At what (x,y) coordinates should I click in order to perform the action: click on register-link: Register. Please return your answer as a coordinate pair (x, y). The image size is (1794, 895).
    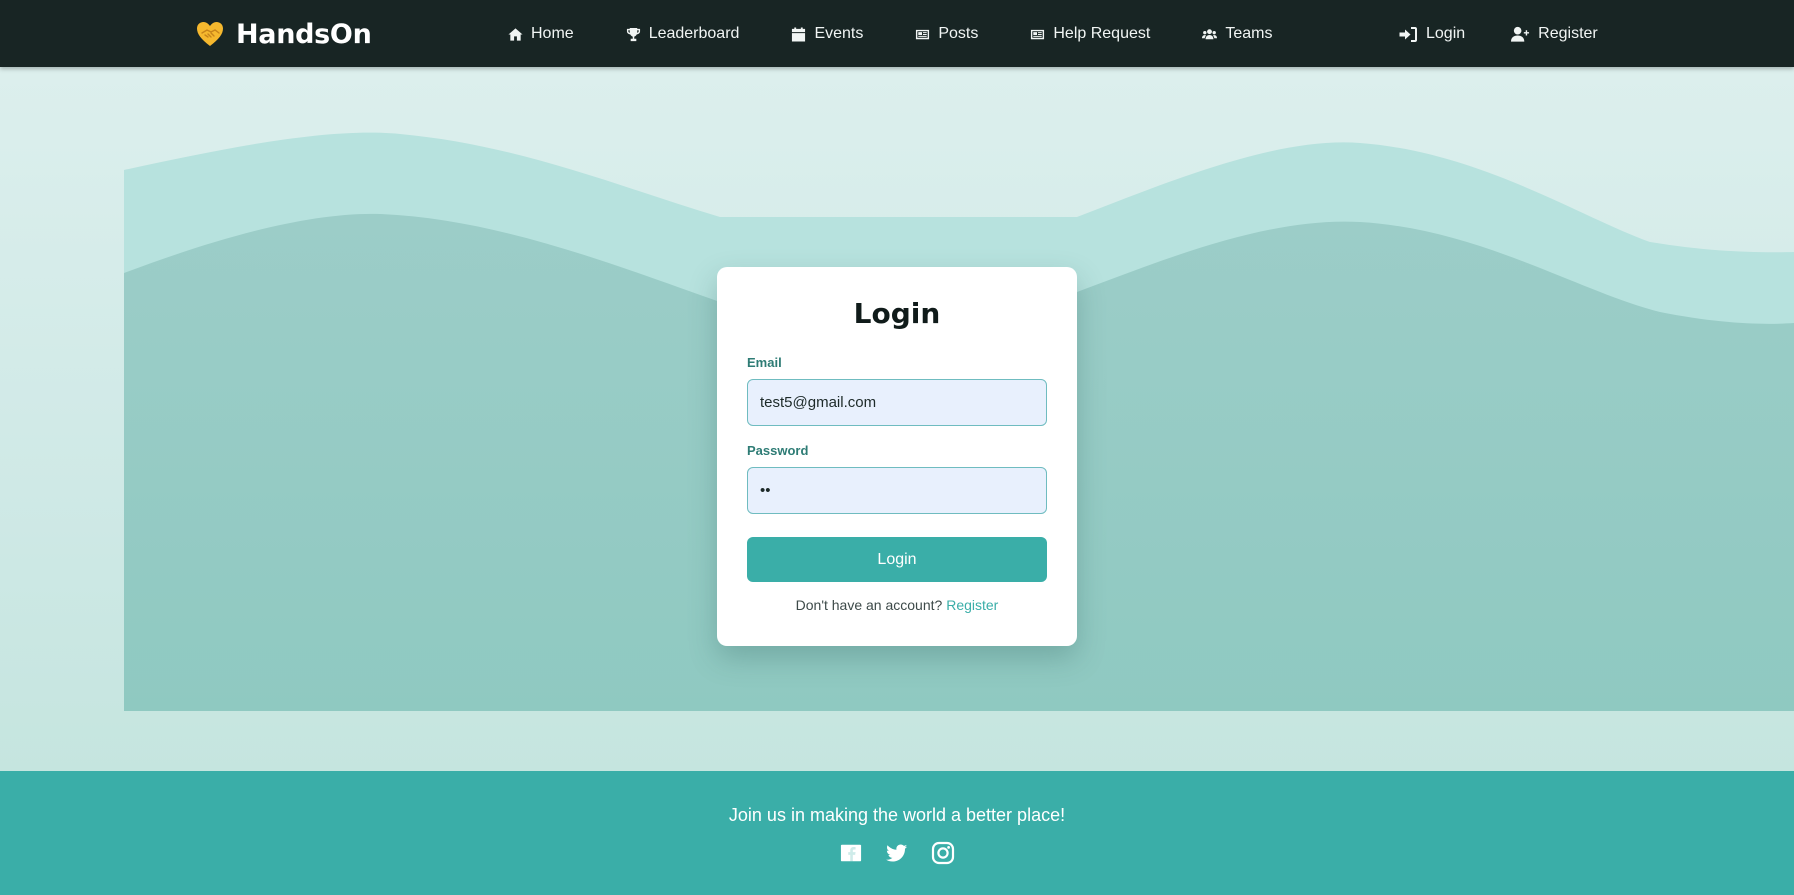
    Looking at the image, I should click on (972, 605).